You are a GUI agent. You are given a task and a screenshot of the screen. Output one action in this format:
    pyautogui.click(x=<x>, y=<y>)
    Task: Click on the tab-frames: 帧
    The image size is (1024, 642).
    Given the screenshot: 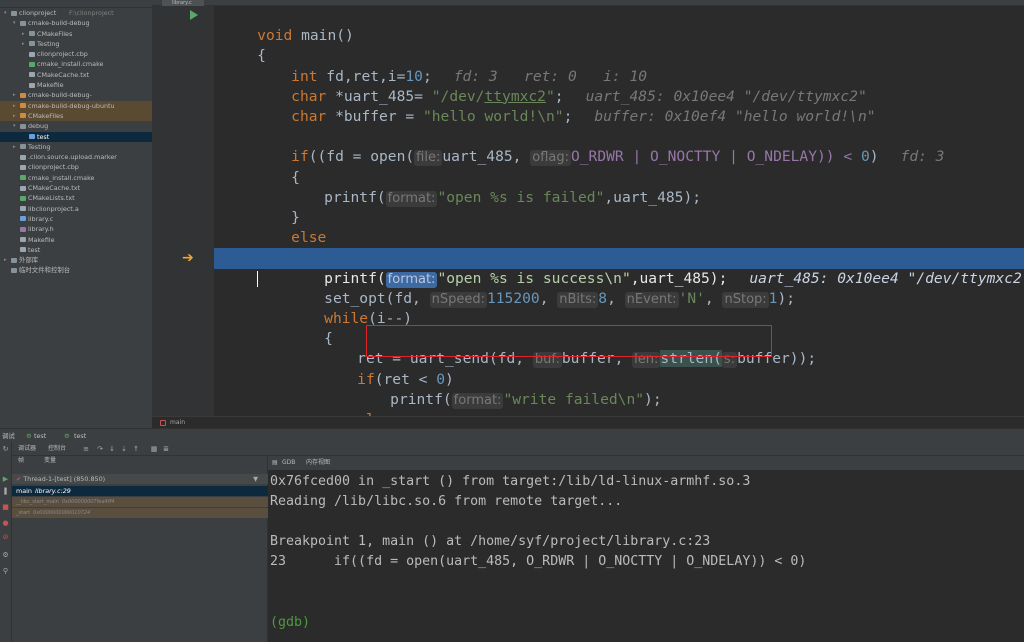 What is the action you would take?
    pyautogui.click(x=21, y=461)
    